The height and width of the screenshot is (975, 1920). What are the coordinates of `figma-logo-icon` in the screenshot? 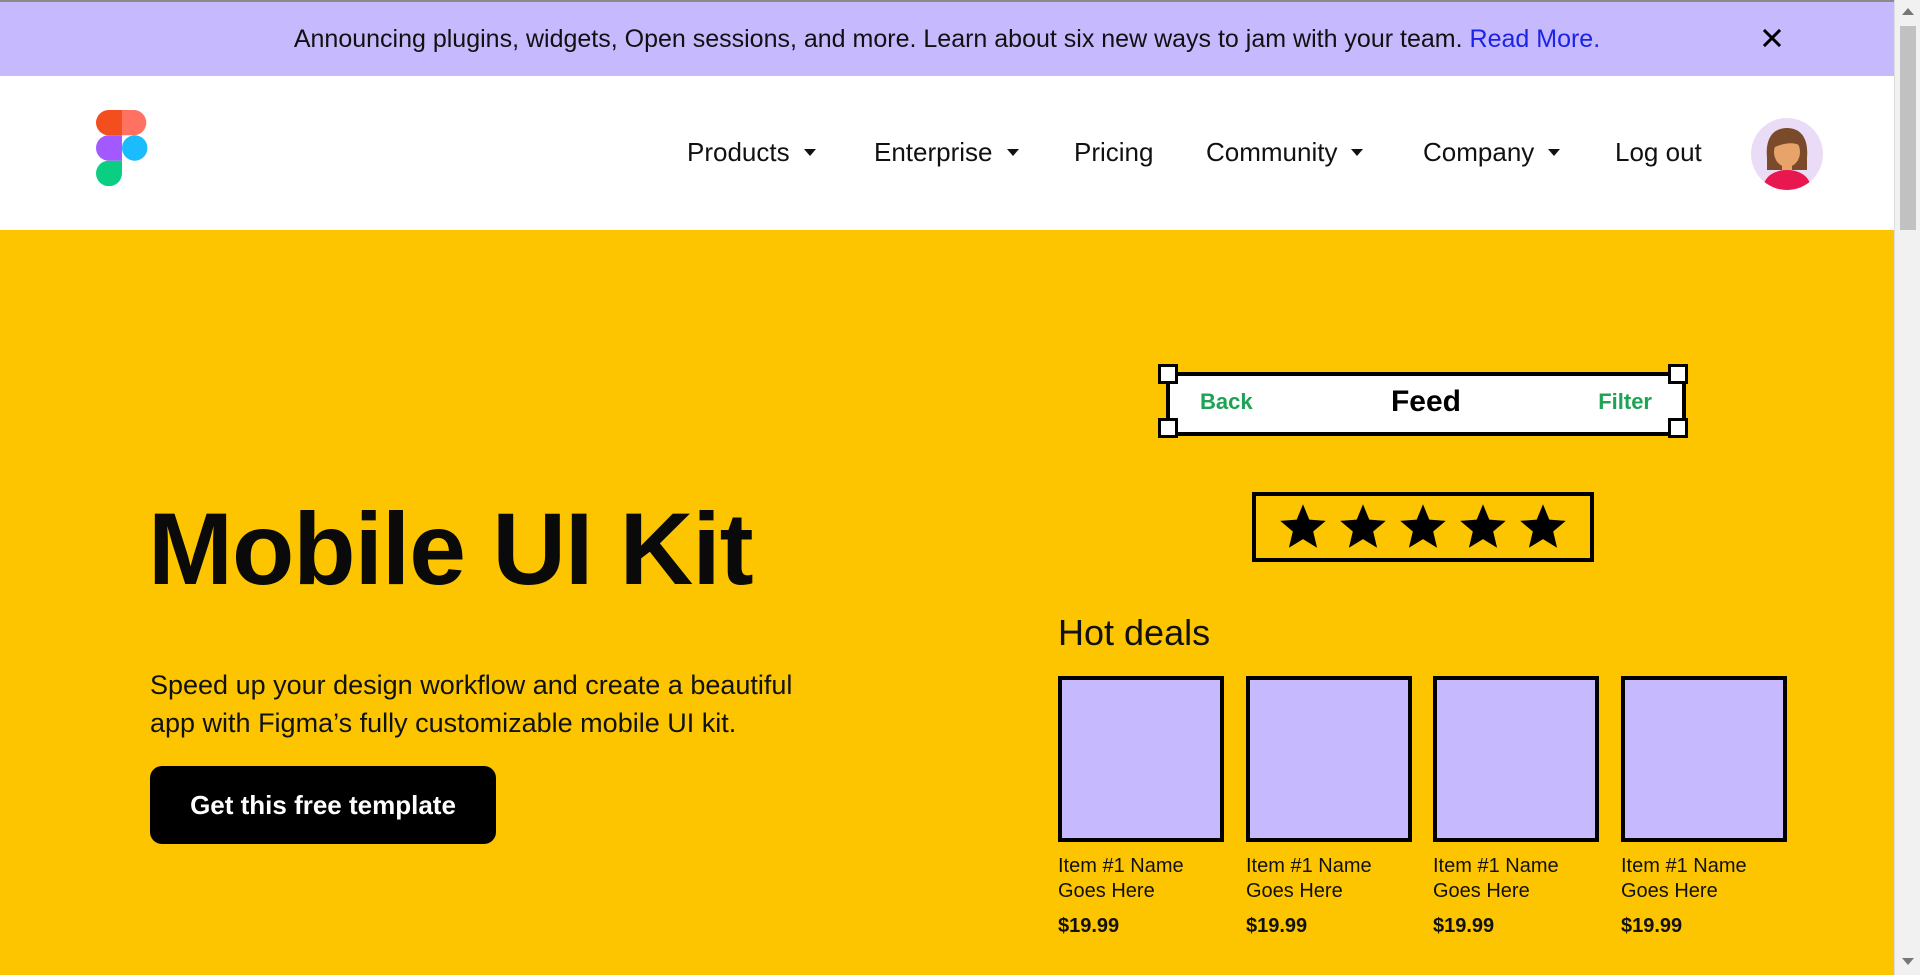 It's located at (122, 148).